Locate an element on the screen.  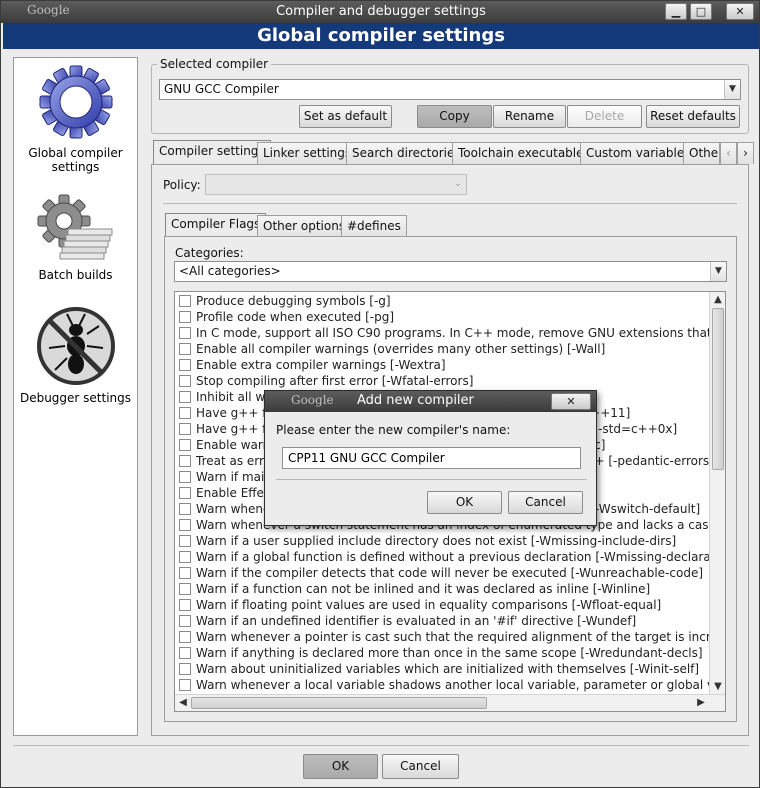
window-title: Compiler and debugger settings is located at coordinates (381, 11).